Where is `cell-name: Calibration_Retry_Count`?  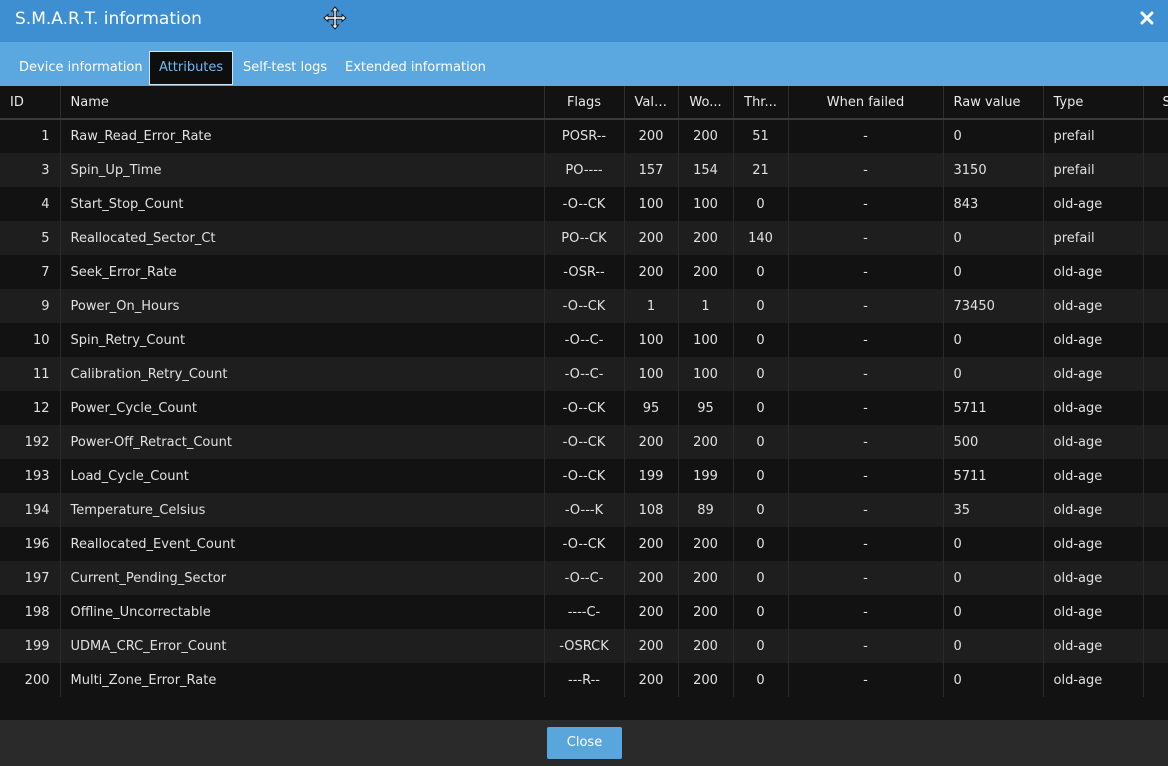
cell-name: Calibration_Retry_Count is located at coordinates (302, 374).